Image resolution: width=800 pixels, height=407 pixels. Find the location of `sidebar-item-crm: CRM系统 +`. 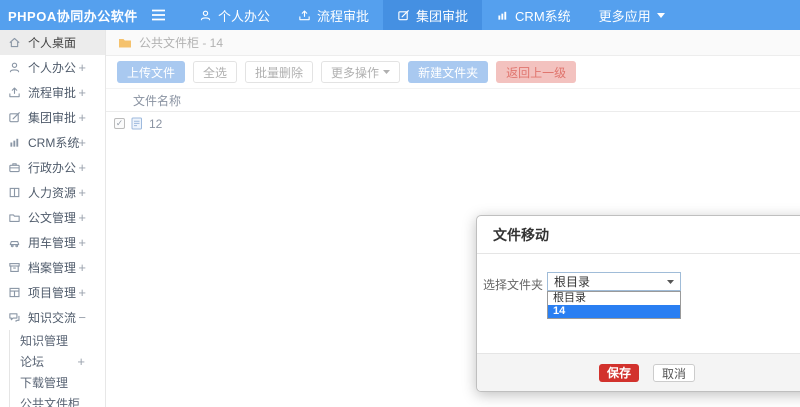

sidebar-item-crm: CRM系统 + is located at coordinates (52, 142).